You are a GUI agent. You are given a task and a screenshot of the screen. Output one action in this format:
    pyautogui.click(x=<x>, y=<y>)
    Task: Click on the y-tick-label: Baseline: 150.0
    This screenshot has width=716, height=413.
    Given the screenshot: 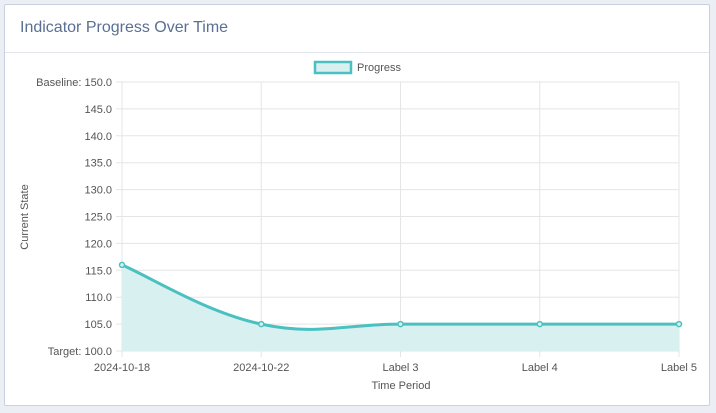 What is the action you would take?
    pyautogui.click(x=74, y=83)
    